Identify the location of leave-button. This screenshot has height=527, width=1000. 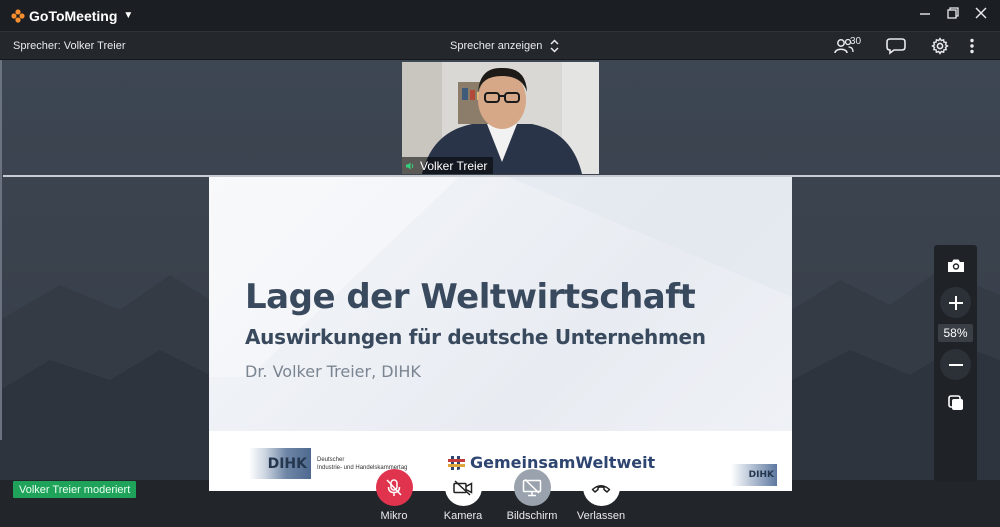
(601, 487).